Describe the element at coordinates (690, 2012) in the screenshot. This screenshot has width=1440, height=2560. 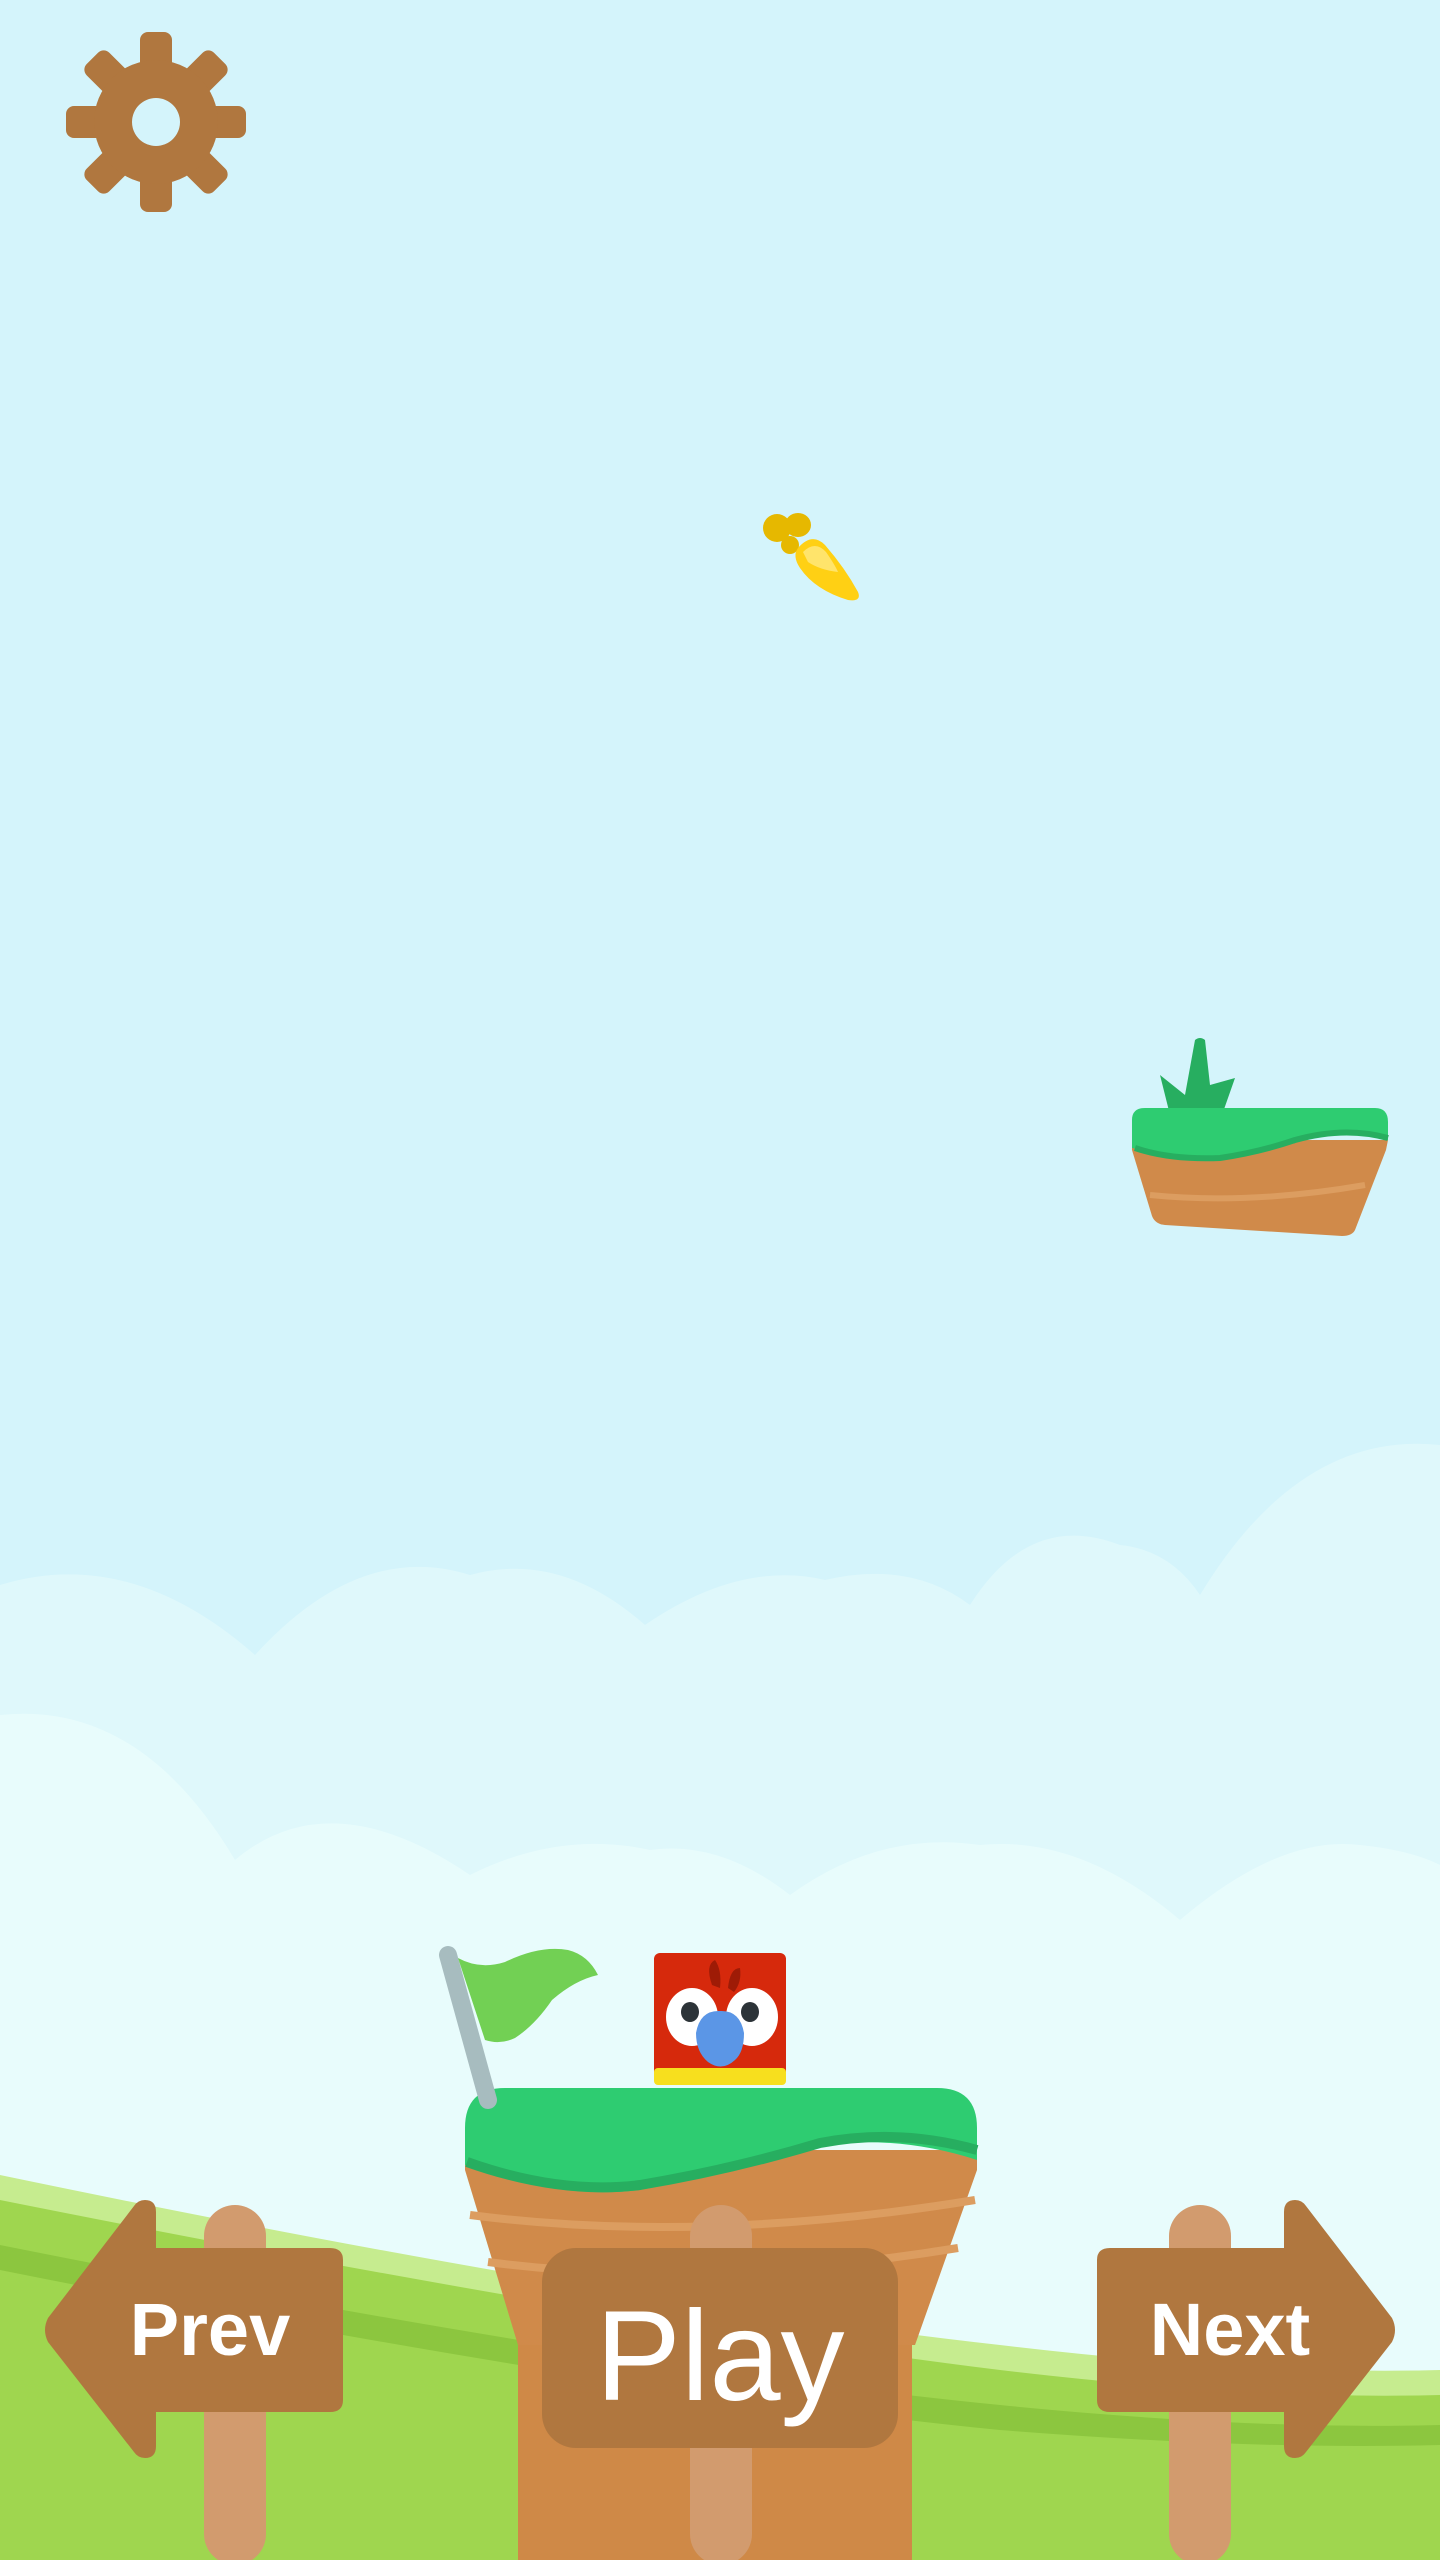
I see `parrot-pupil-left` at that location.